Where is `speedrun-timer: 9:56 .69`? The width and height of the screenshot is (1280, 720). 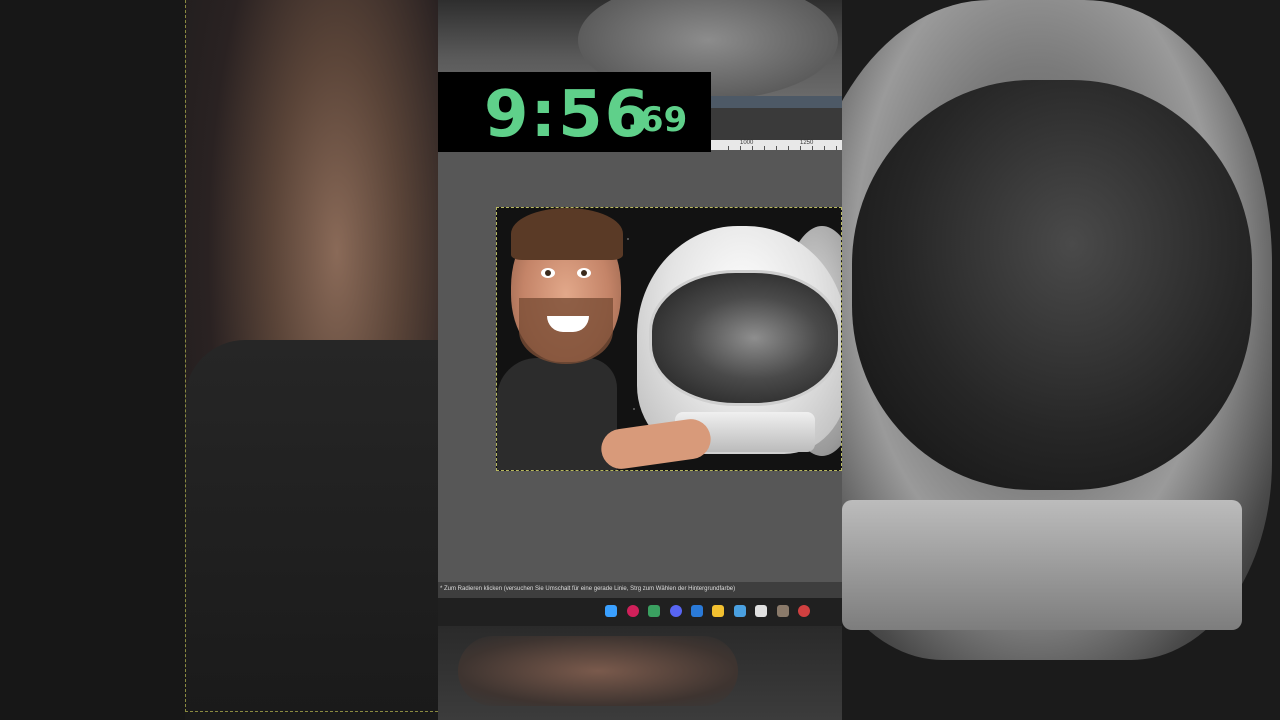 speedrun-timer: 9:56 .69 is located at coordinates (574, 112).